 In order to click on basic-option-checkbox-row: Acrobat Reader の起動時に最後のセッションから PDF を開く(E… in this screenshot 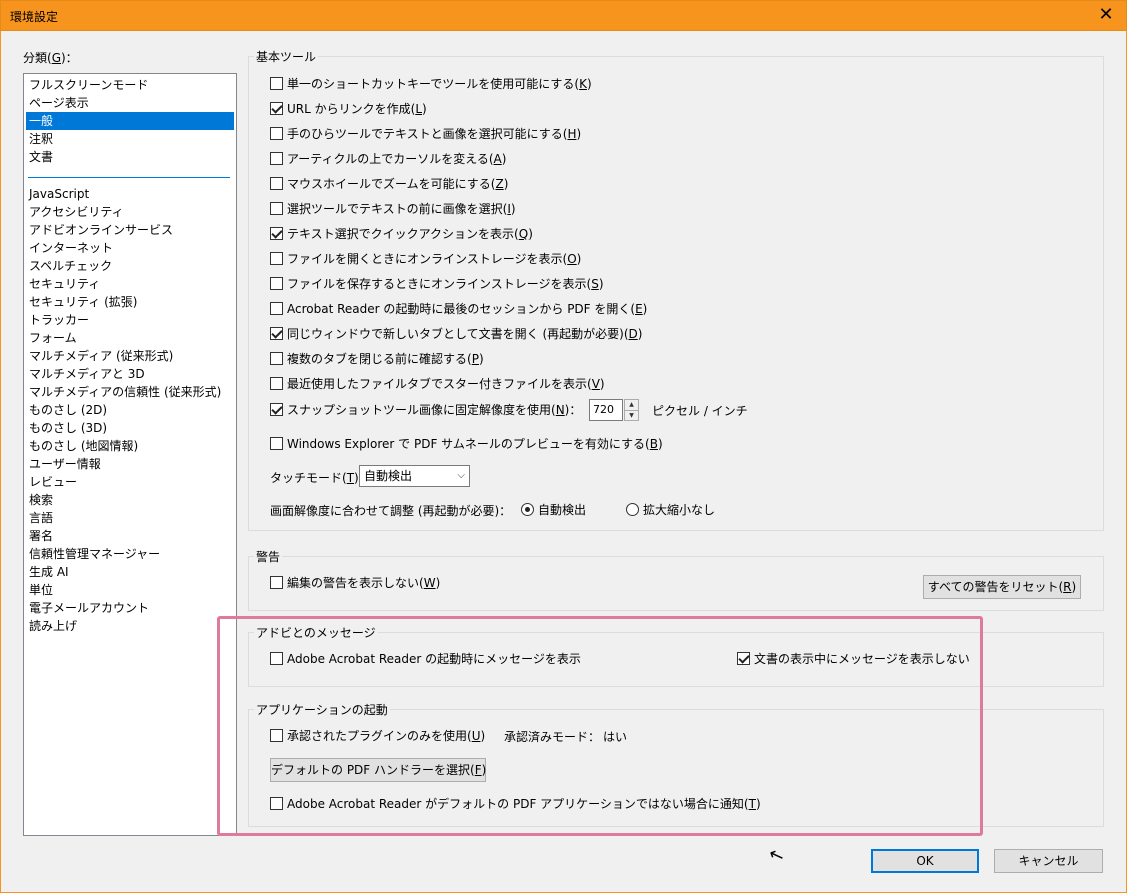, I will do `click(458, 309)`.